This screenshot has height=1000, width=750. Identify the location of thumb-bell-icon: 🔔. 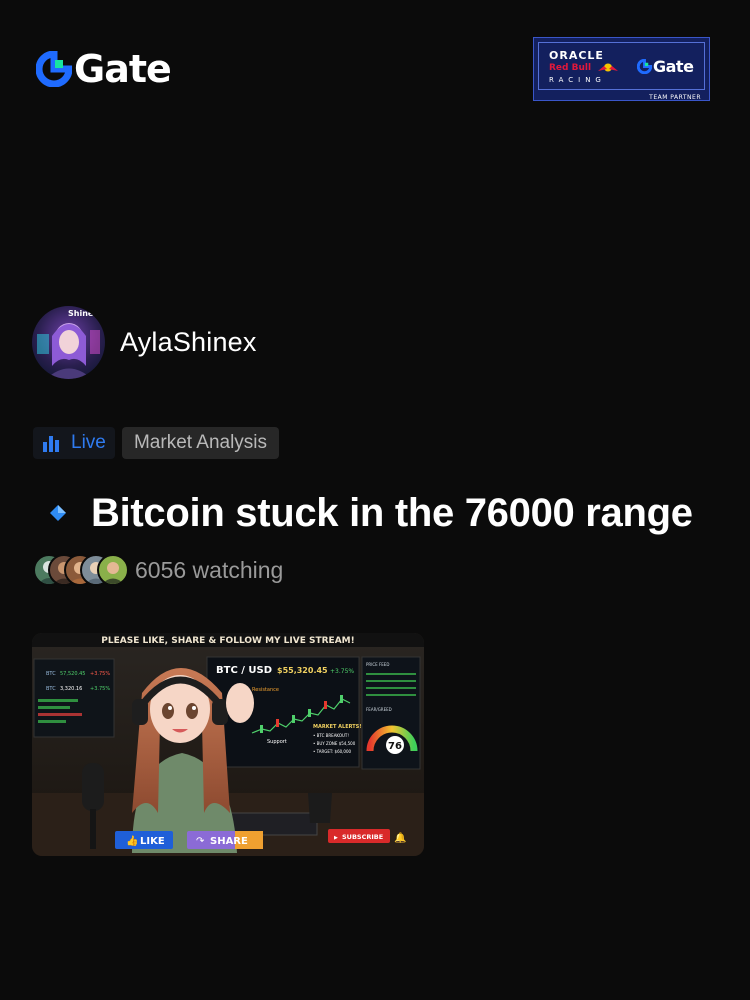
(400, 838).